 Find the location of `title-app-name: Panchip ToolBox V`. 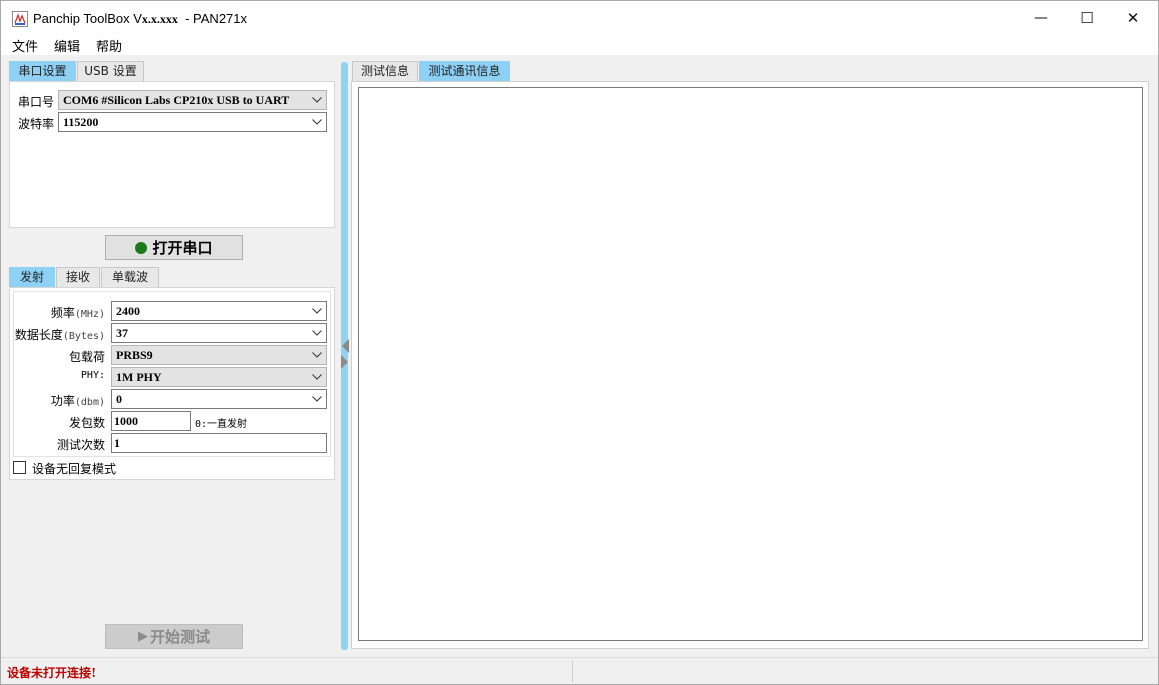

title-app-name: Panchip ToolBox V is located at coordinates (87, 18).